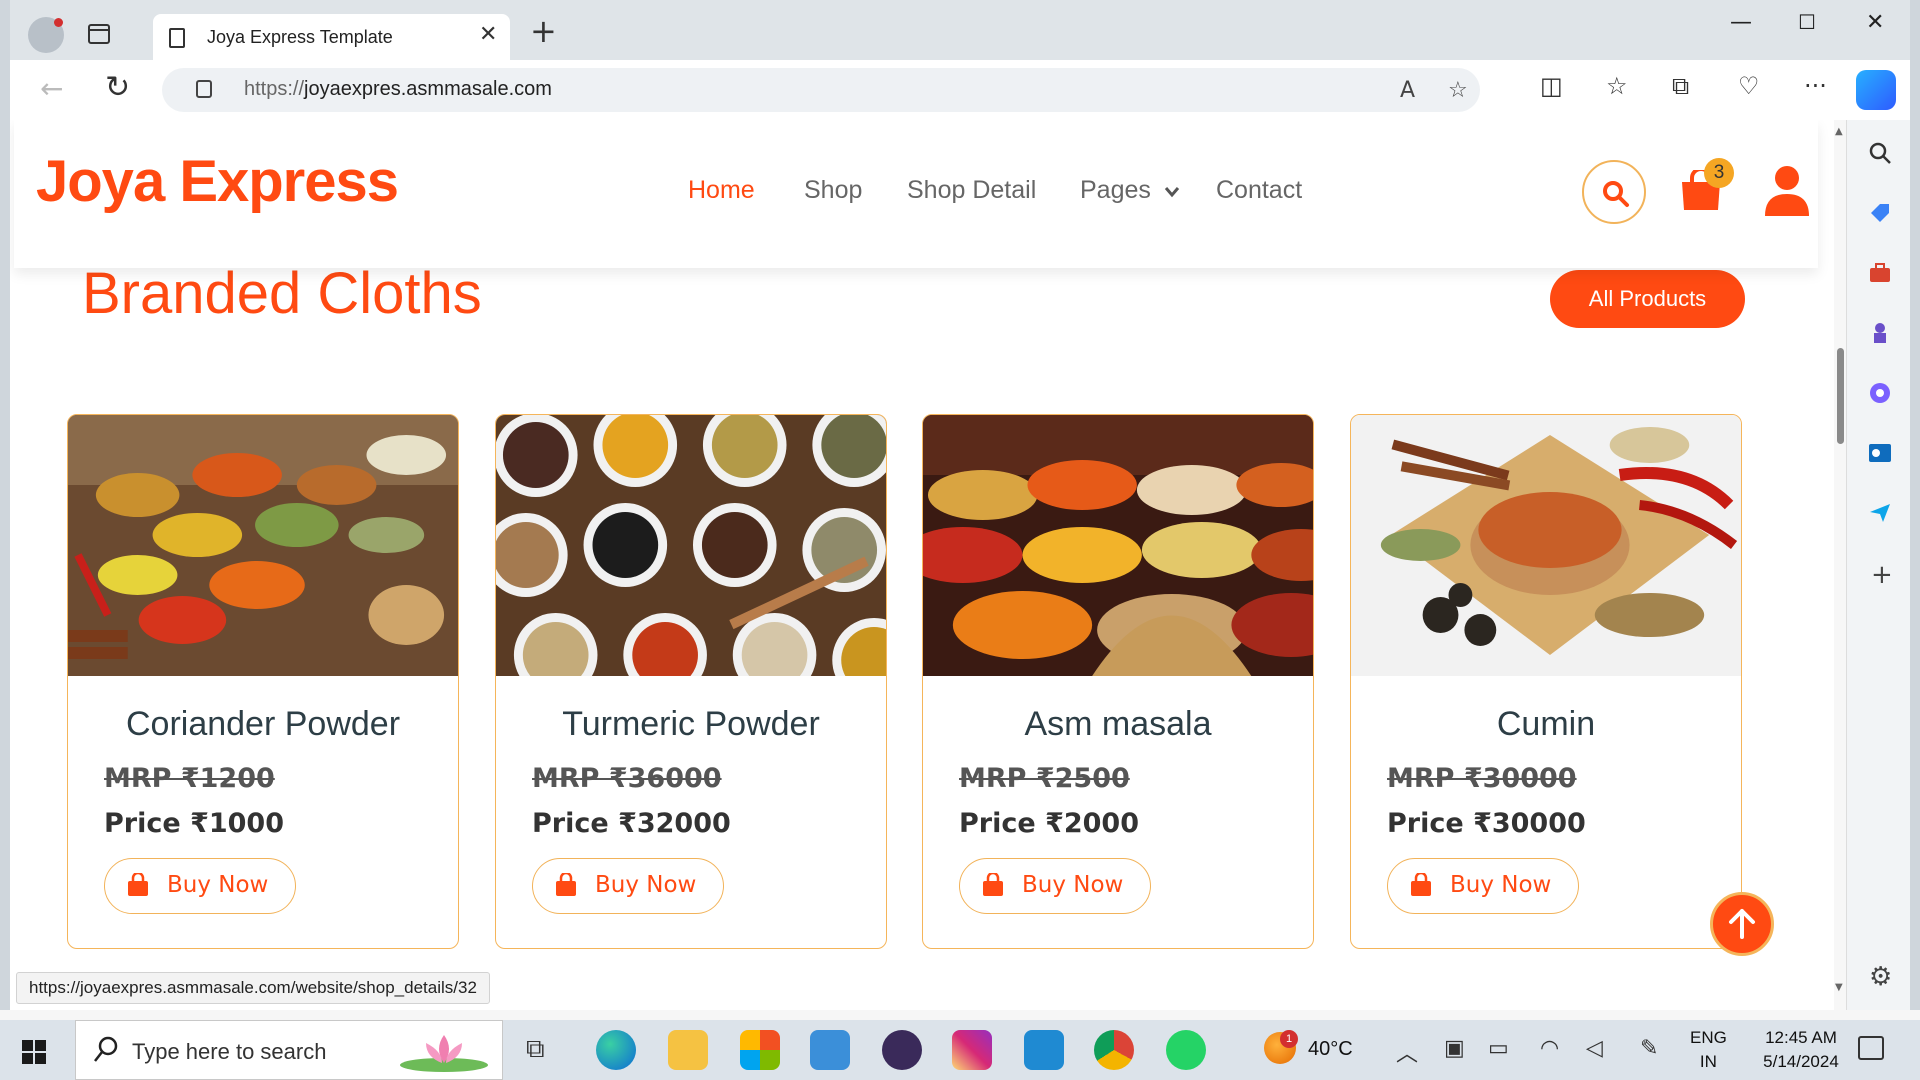 Image resolution: width=1920 pixels, height=1080 pixels. I want to click on search-icon, so click(1616, 194).